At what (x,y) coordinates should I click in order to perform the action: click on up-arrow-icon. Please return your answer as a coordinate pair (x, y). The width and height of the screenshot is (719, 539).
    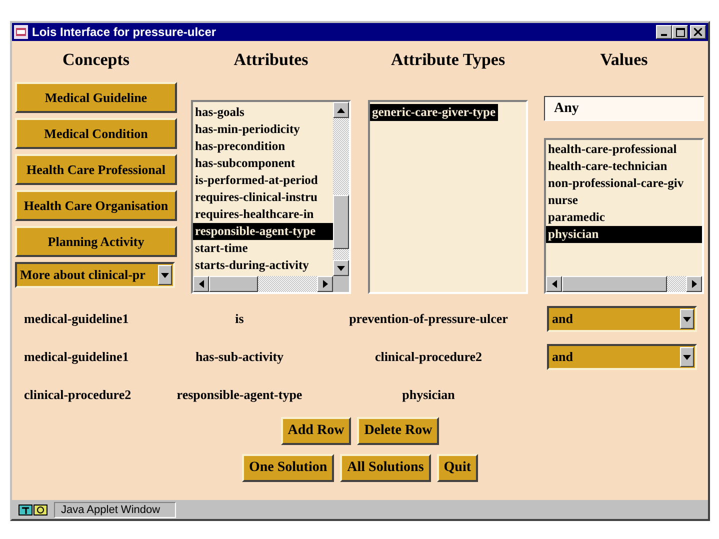
    Looking at the image, I should click on (341, 110).